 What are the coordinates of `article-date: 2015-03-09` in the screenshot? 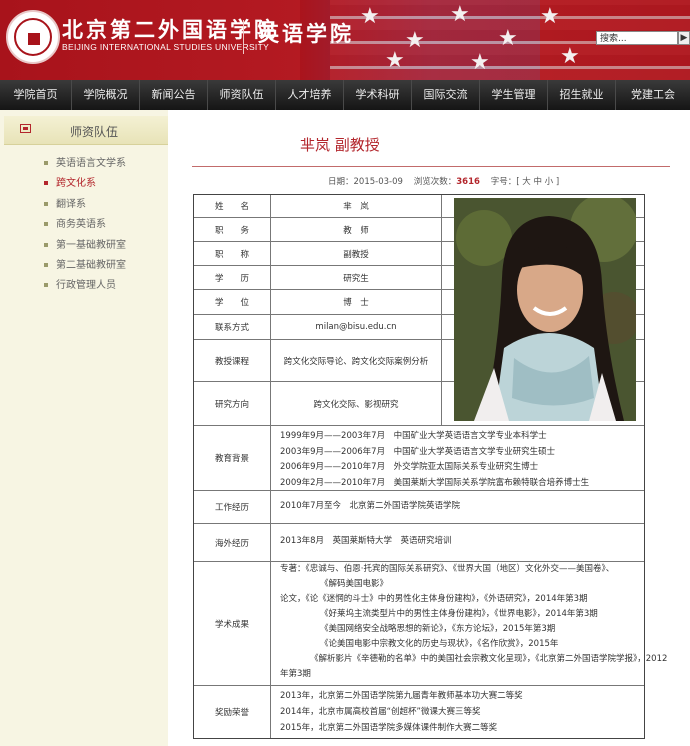 It's located at (378, 182).